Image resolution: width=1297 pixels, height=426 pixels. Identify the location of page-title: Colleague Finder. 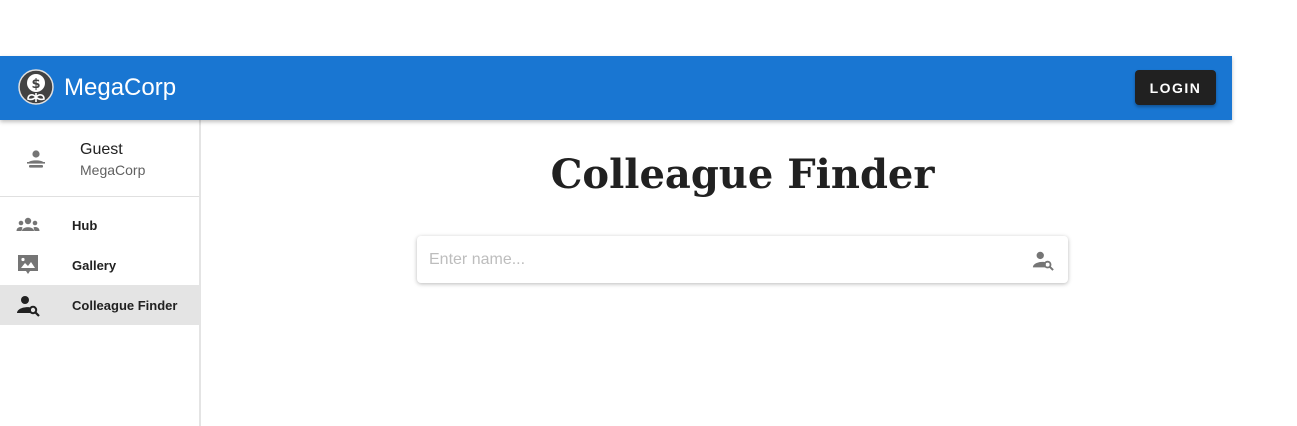
(742, 174).